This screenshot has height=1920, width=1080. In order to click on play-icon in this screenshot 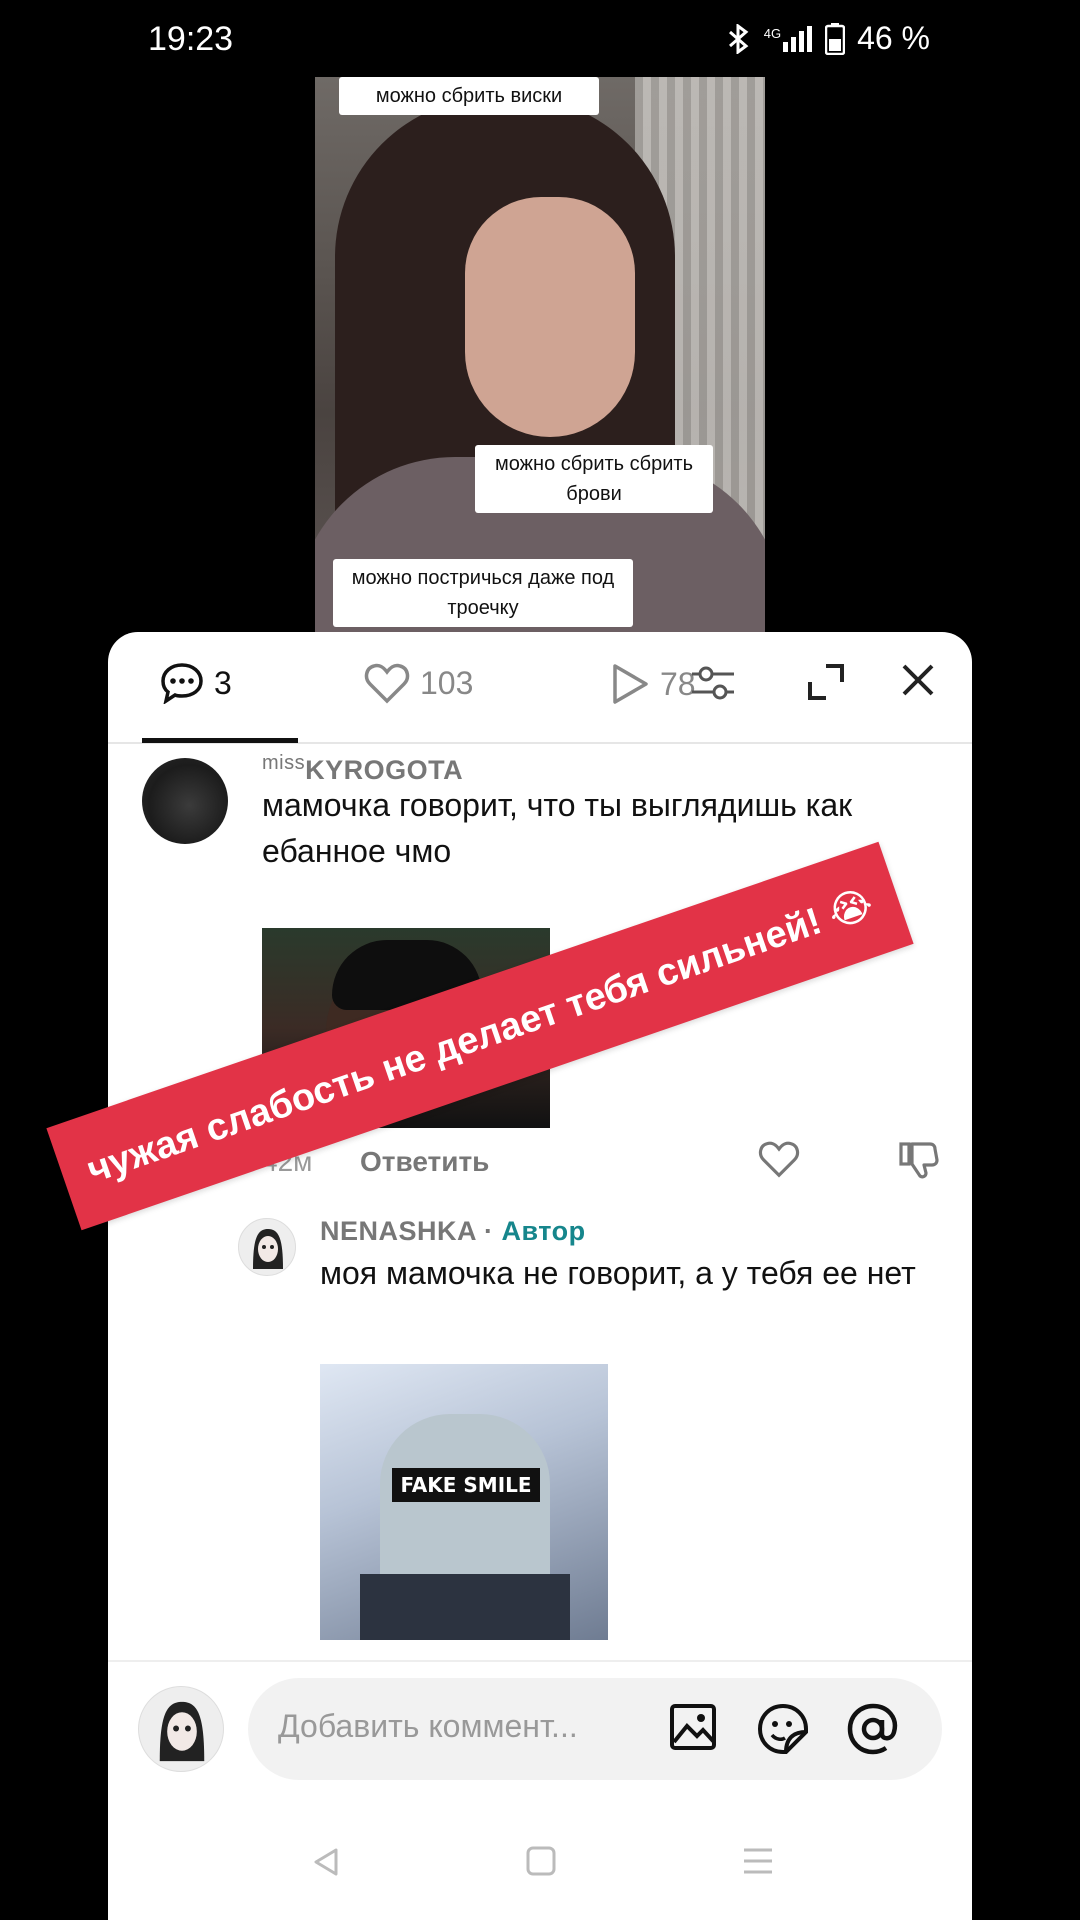, I will do `click(630, 684)`.